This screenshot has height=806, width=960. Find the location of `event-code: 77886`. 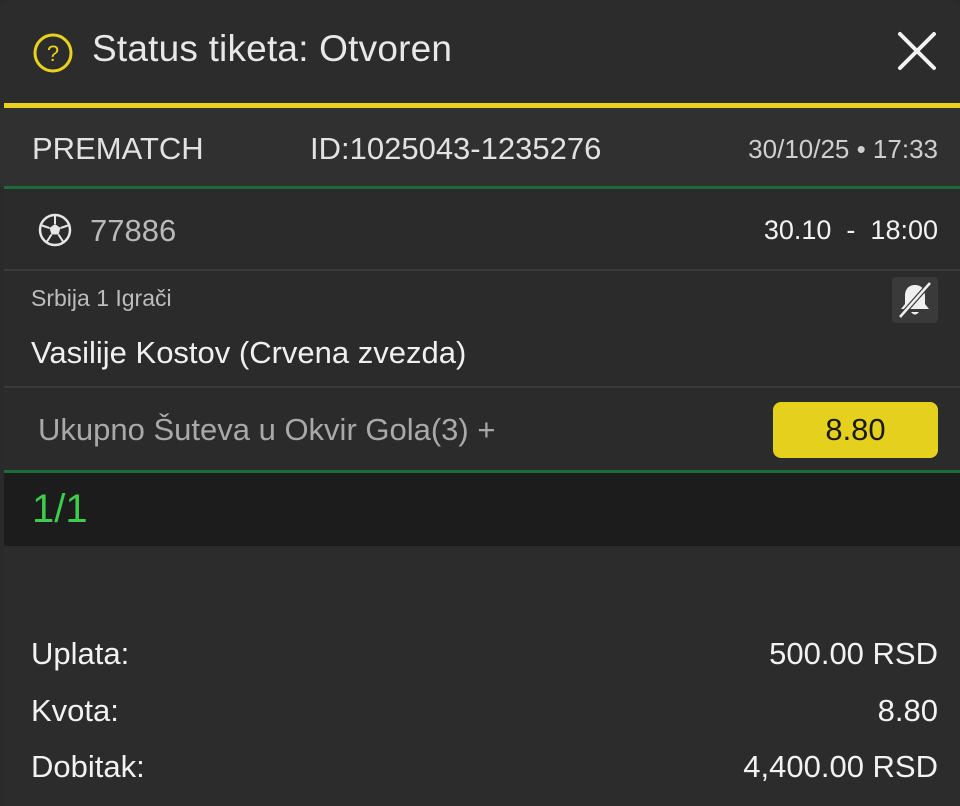

event-code: 77886 is located at coordinates (133, 230).